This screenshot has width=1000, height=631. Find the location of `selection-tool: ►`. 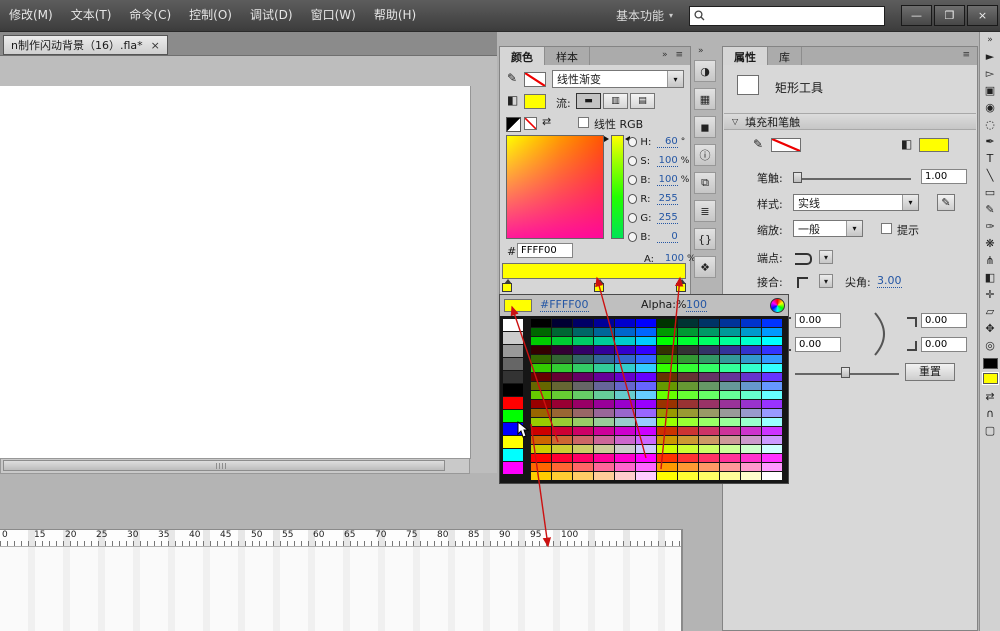

selection-tool: ► is located at coordinates (990, 56).